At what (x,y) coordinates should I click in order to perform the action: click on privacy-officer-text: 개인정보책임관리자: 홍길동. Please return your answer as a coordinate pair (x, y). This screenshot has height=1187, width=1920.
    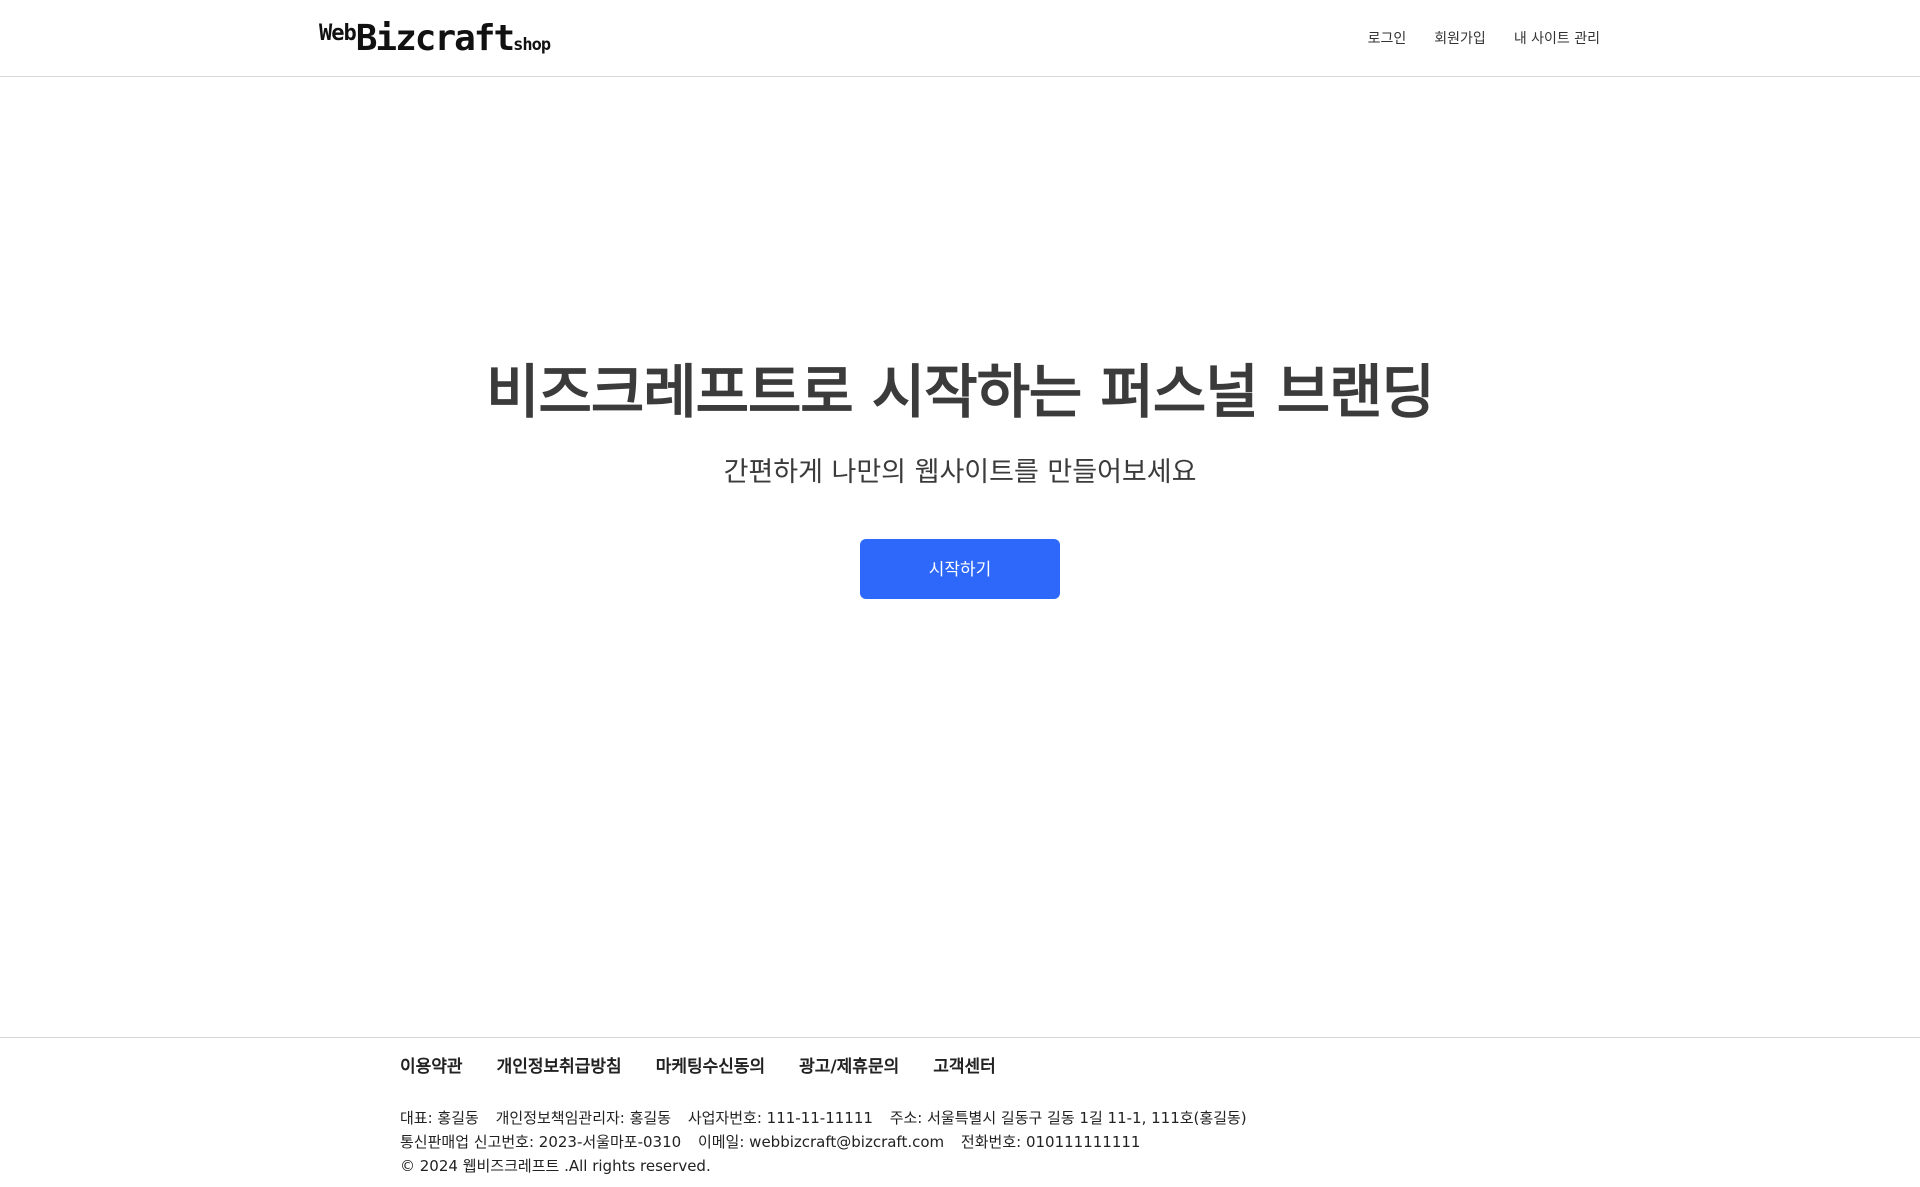
    Looking at the image, I should click on (583, 1118).